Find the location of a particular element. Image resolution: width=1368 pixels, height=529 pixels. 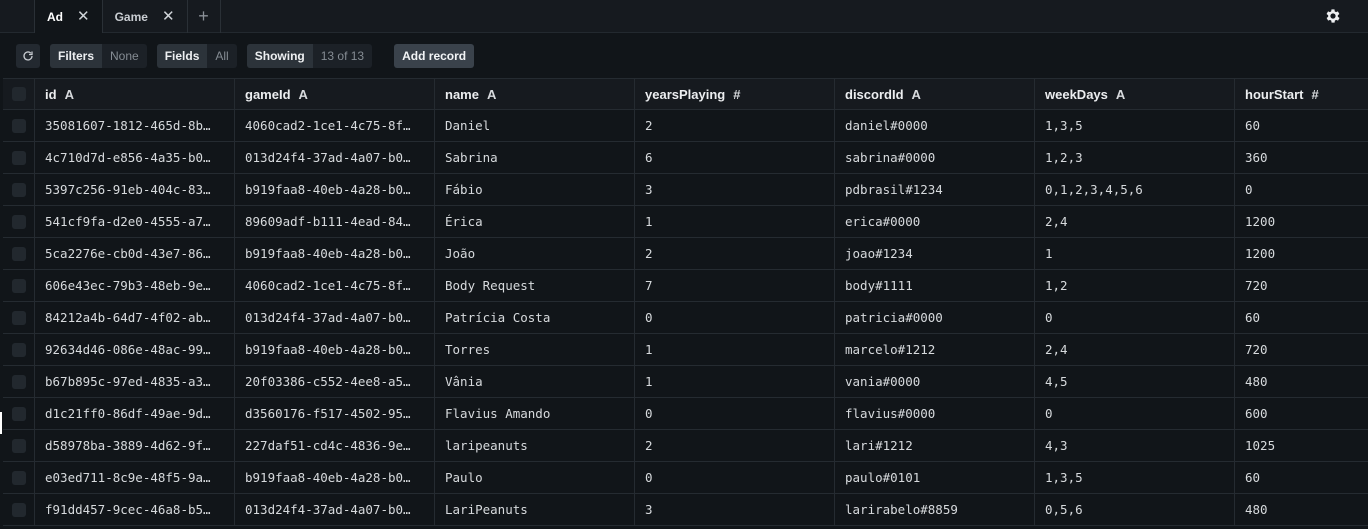

table-cell: laripeanuts is located at coordinates (535, 445).